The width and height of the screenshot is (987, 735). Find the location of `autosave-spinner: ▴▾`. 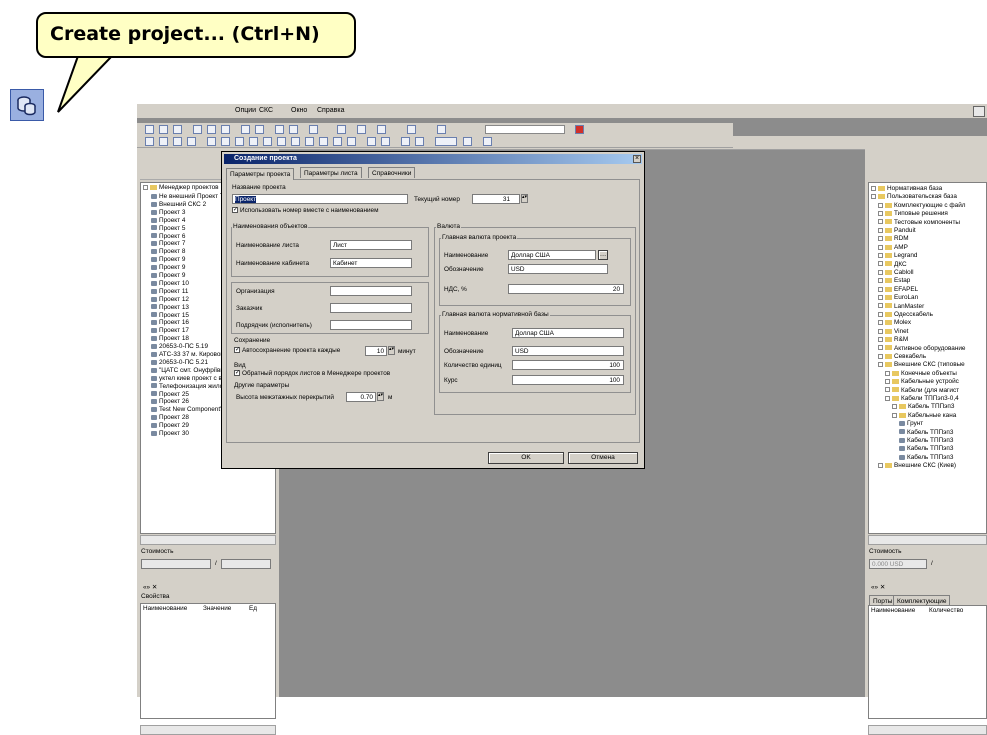

autosave-spinner: ▴▾ is located at coordinates (391, 350).